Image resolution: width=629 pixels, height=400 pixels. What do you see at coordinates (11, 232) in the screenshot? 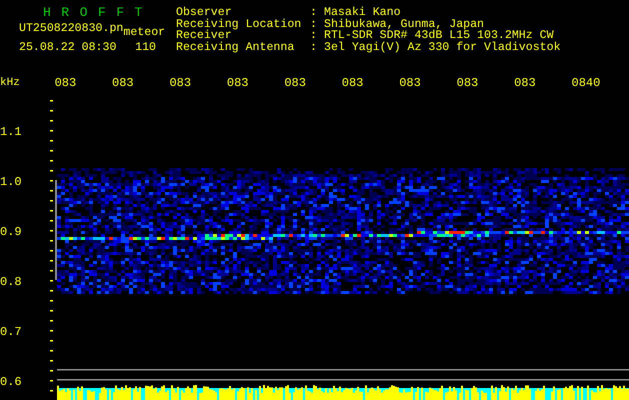
I see `axis-label: 0.9` at bounding box center [11, 232].